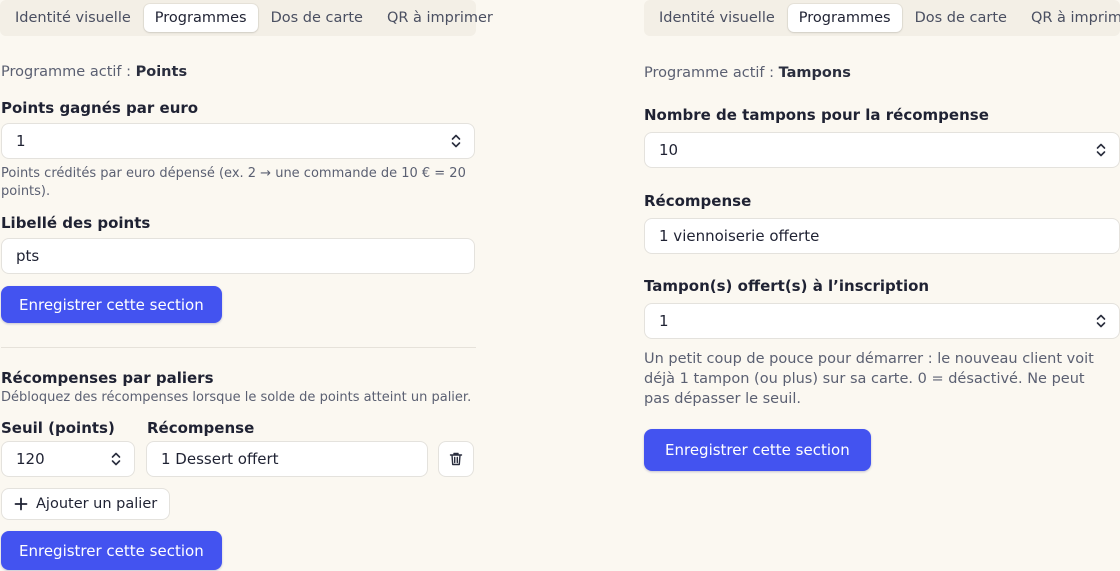 This screenshot has width=1120, height=571. I want to click on tier-reward-input: 1 Dessert offert, so click(287, 459).